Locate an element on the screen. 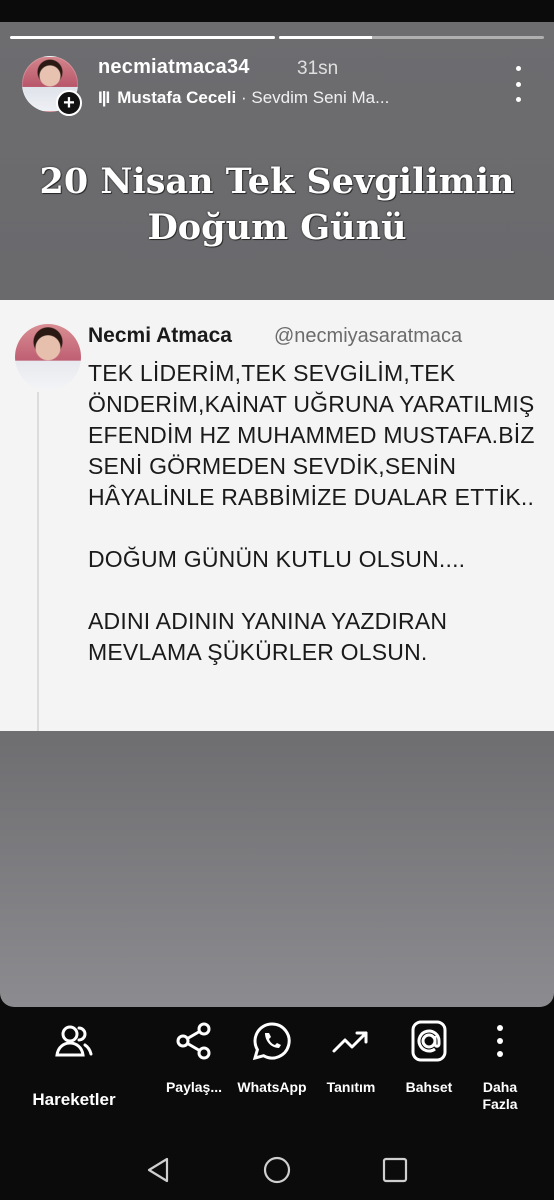  more-vertical-icon is located at coordinates (500, 1041).